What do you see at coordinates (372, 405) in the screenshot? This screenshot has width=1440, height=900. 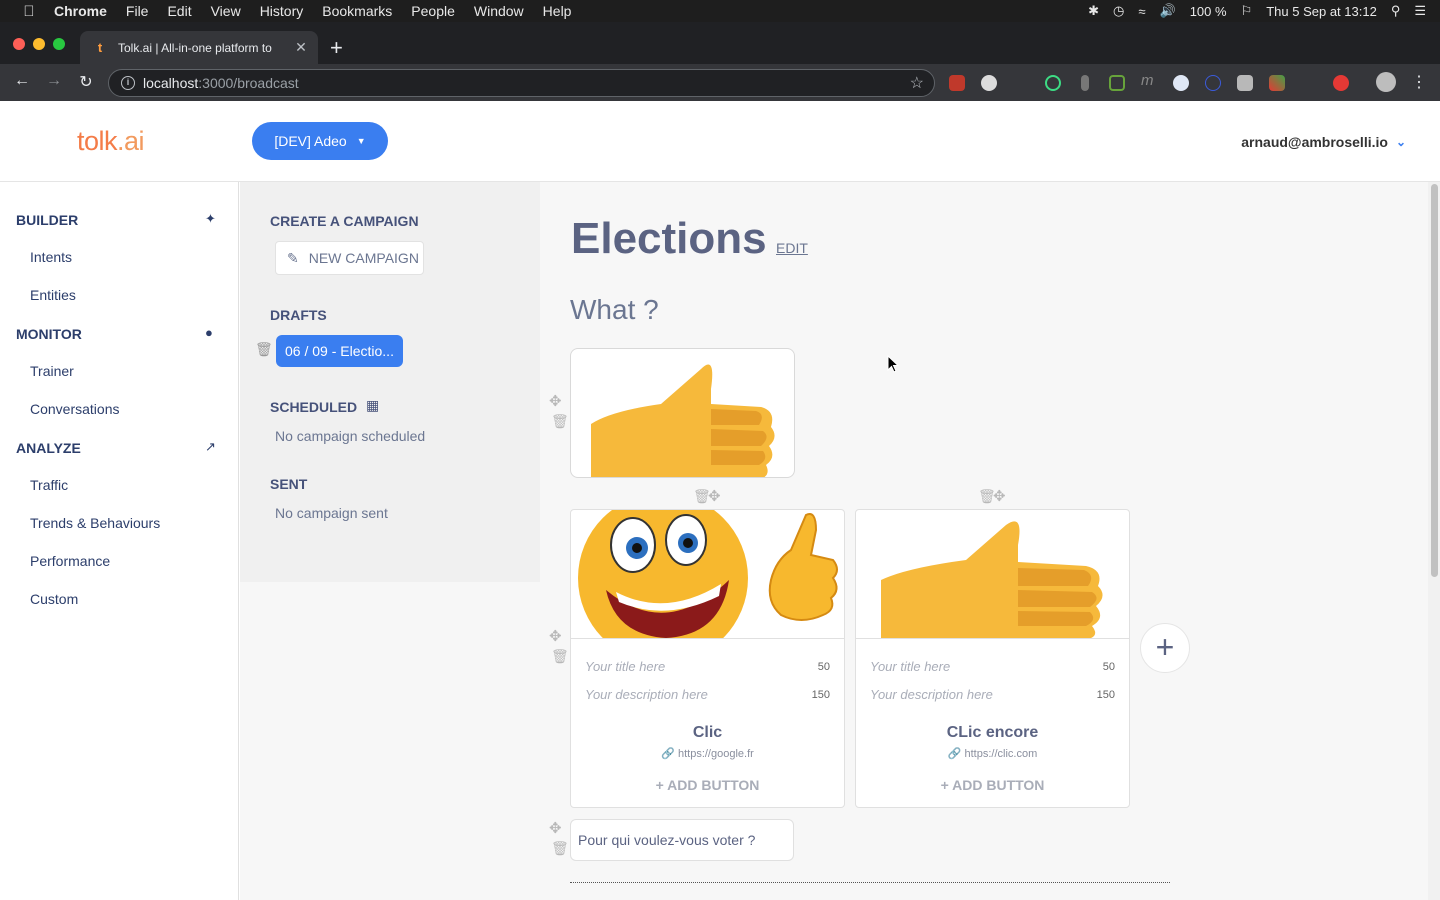 I see `calendar-icon: ▦` at bounding box center [372, 405].